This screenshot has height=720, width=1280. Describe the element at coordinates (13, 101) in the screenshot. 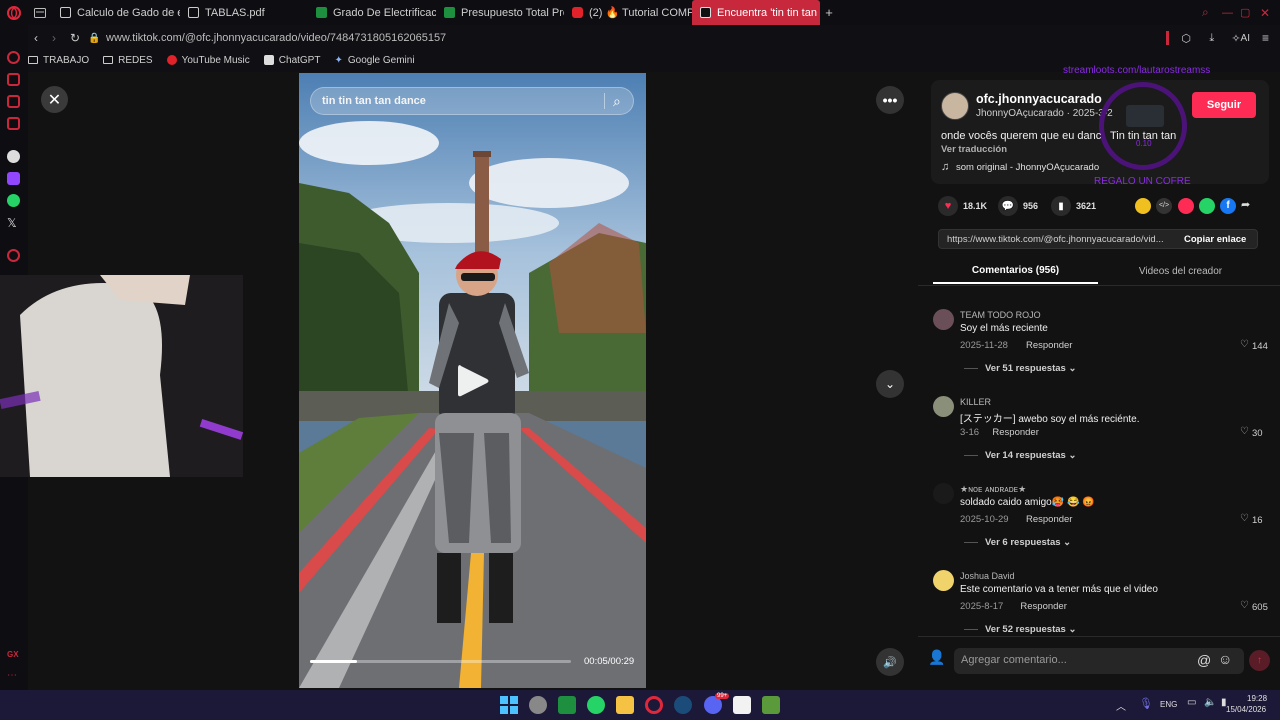

I see `messenger-sidebar-icon` at that location.